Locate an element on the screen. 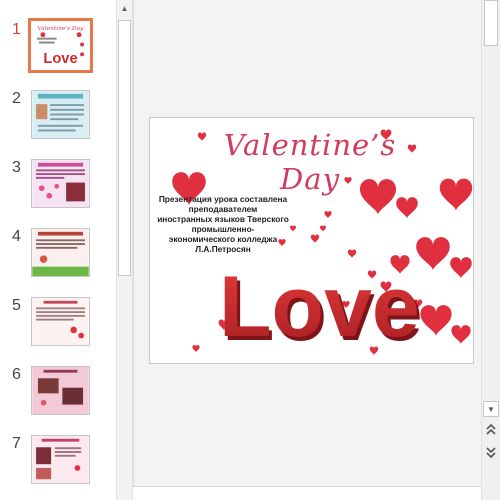  thumbnail-scroll-thumb is located at coordinates (124, 148).